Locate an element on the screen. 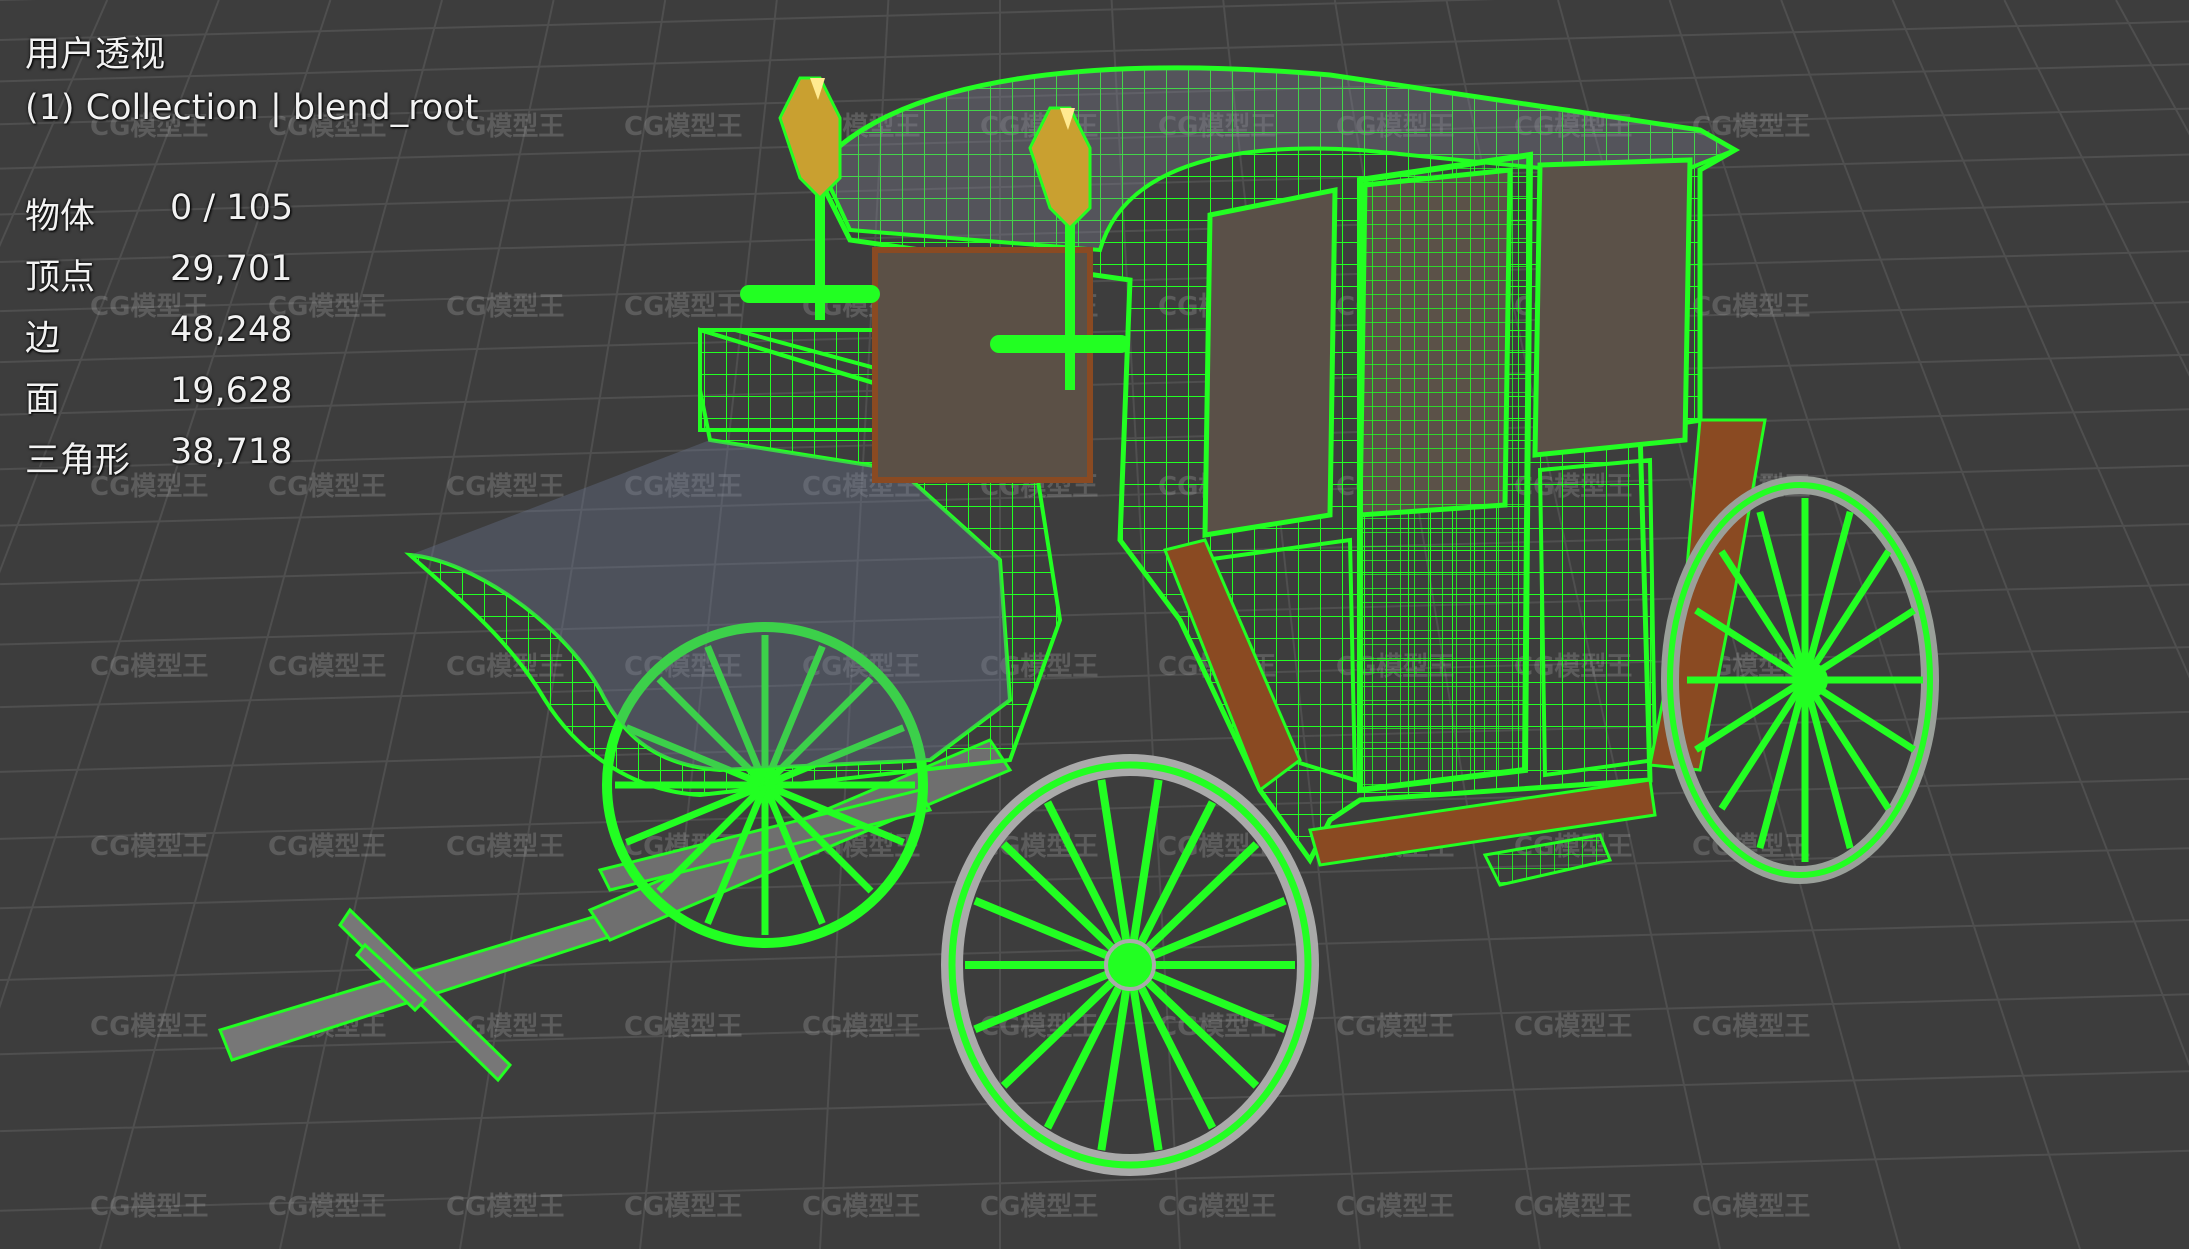 Image resolution: width=2189 pixels, height=1249 pixels. stat-label-vertices: 顶点 is located at coordinates (60, 278).